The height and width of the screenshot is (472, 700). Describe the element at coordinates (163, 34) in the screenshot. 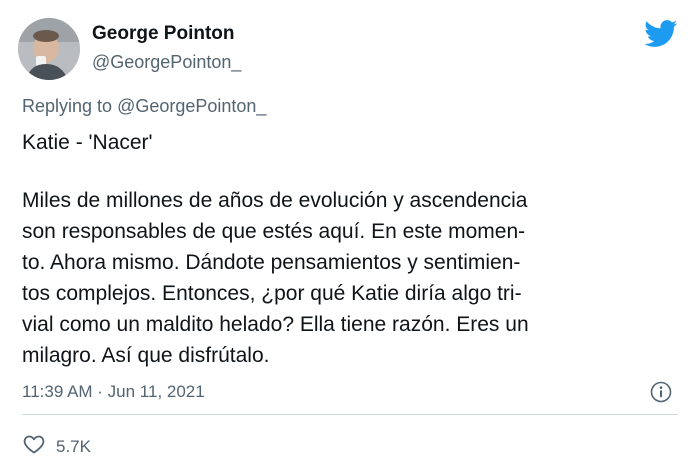

I see `author-name: George Pointon` at that location.